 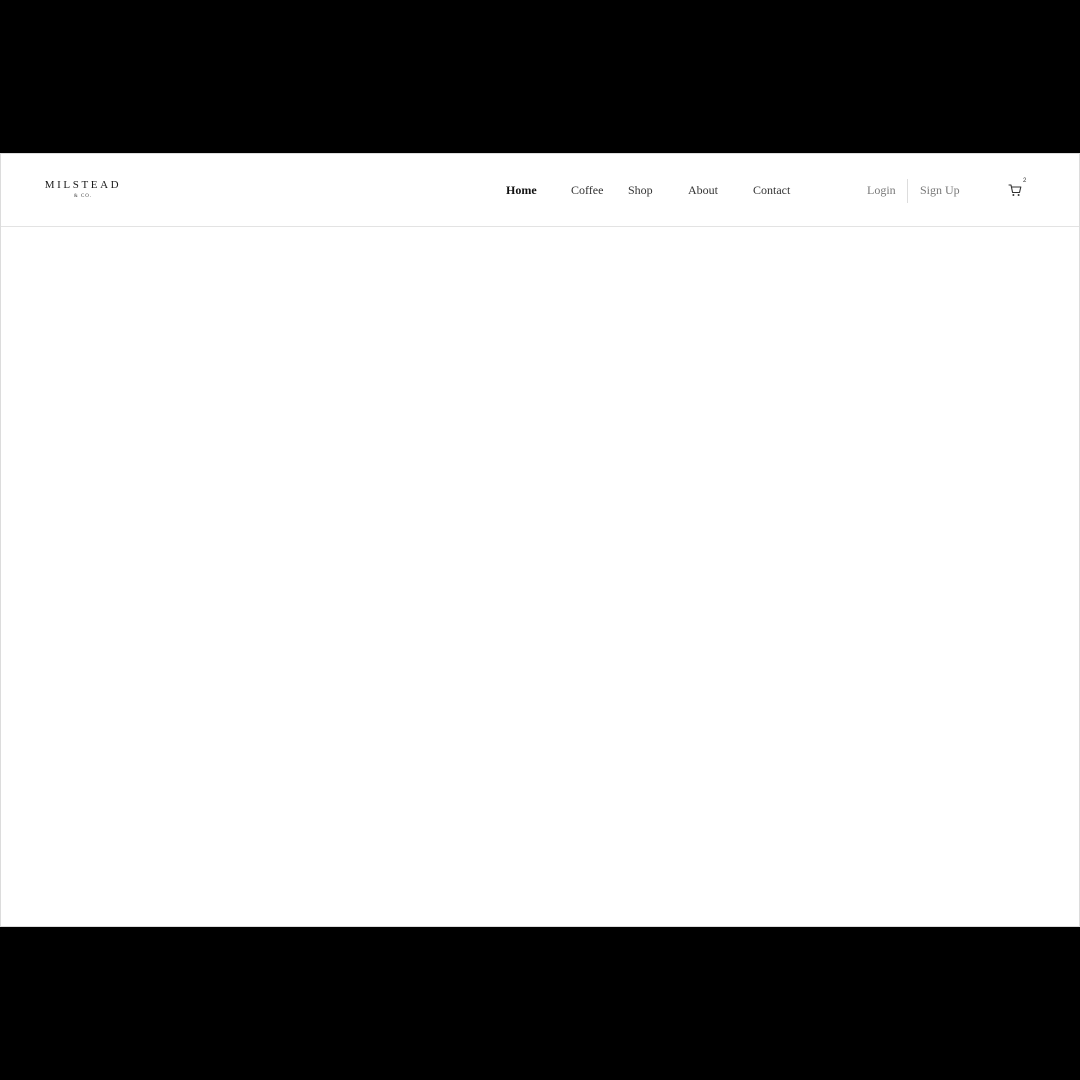 I want to click on brand-name: MILSTEAD, so click(x=83, y=185).